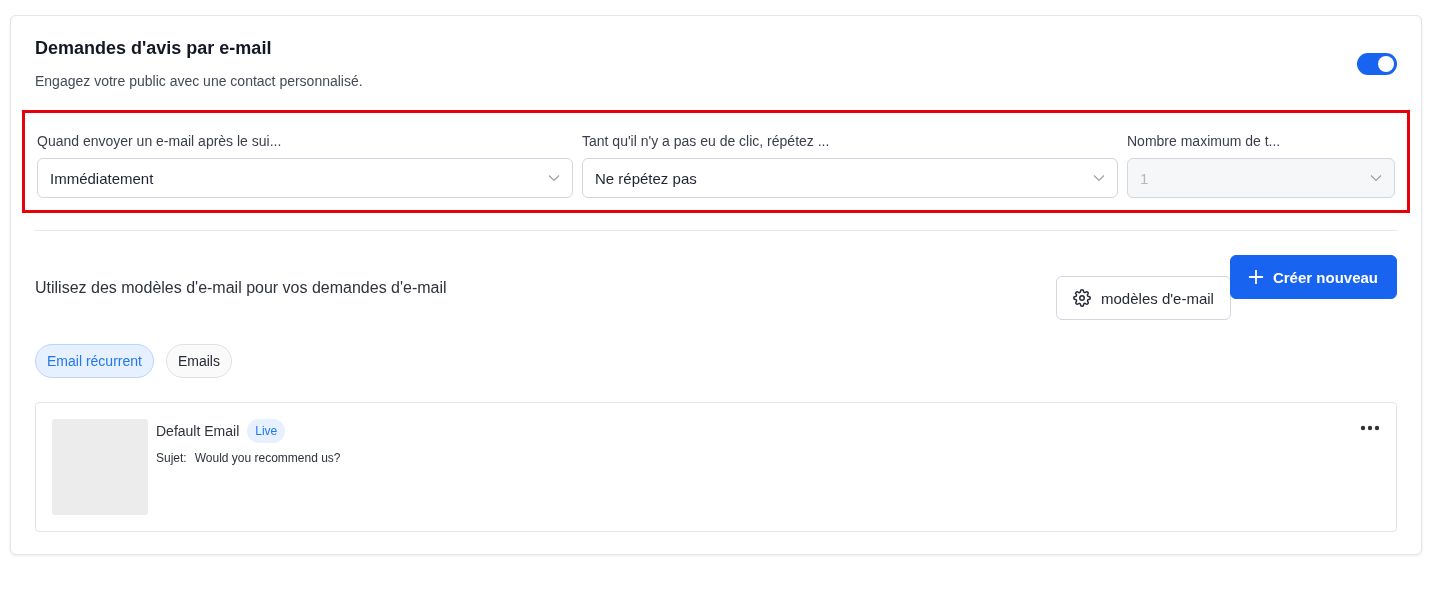 The width and height of the screenshot is (1438, 591). I want to click on filter-tab: Email récurrent, so click(94, 361).